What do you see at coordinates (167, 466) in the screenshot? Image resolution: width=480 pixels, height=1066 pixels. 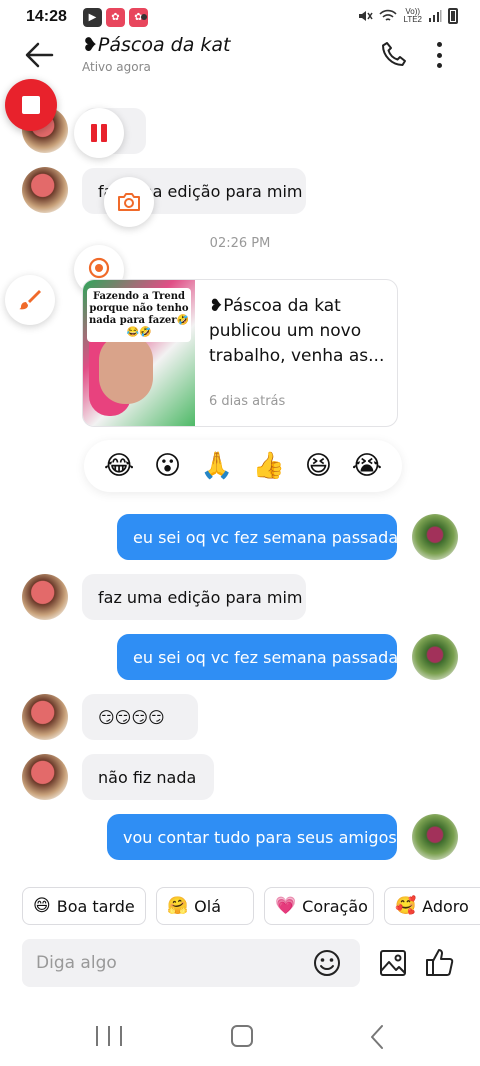 I see `reaction-wow-icon: 😮` at bounding box center [167, 466].